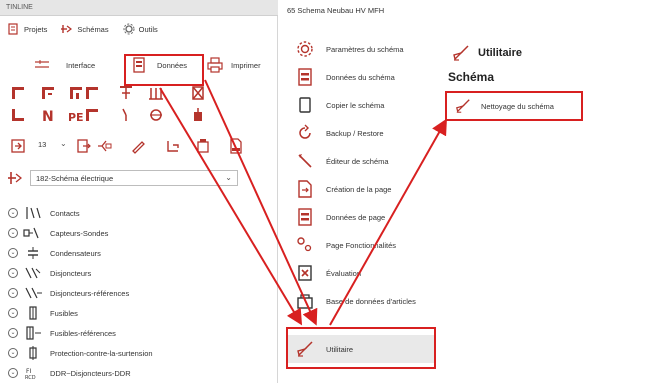  What do you see at coordinates (64, 65) in the screenshot?
I see `subtab-interface: Interface` at bounding box center [64, 65].